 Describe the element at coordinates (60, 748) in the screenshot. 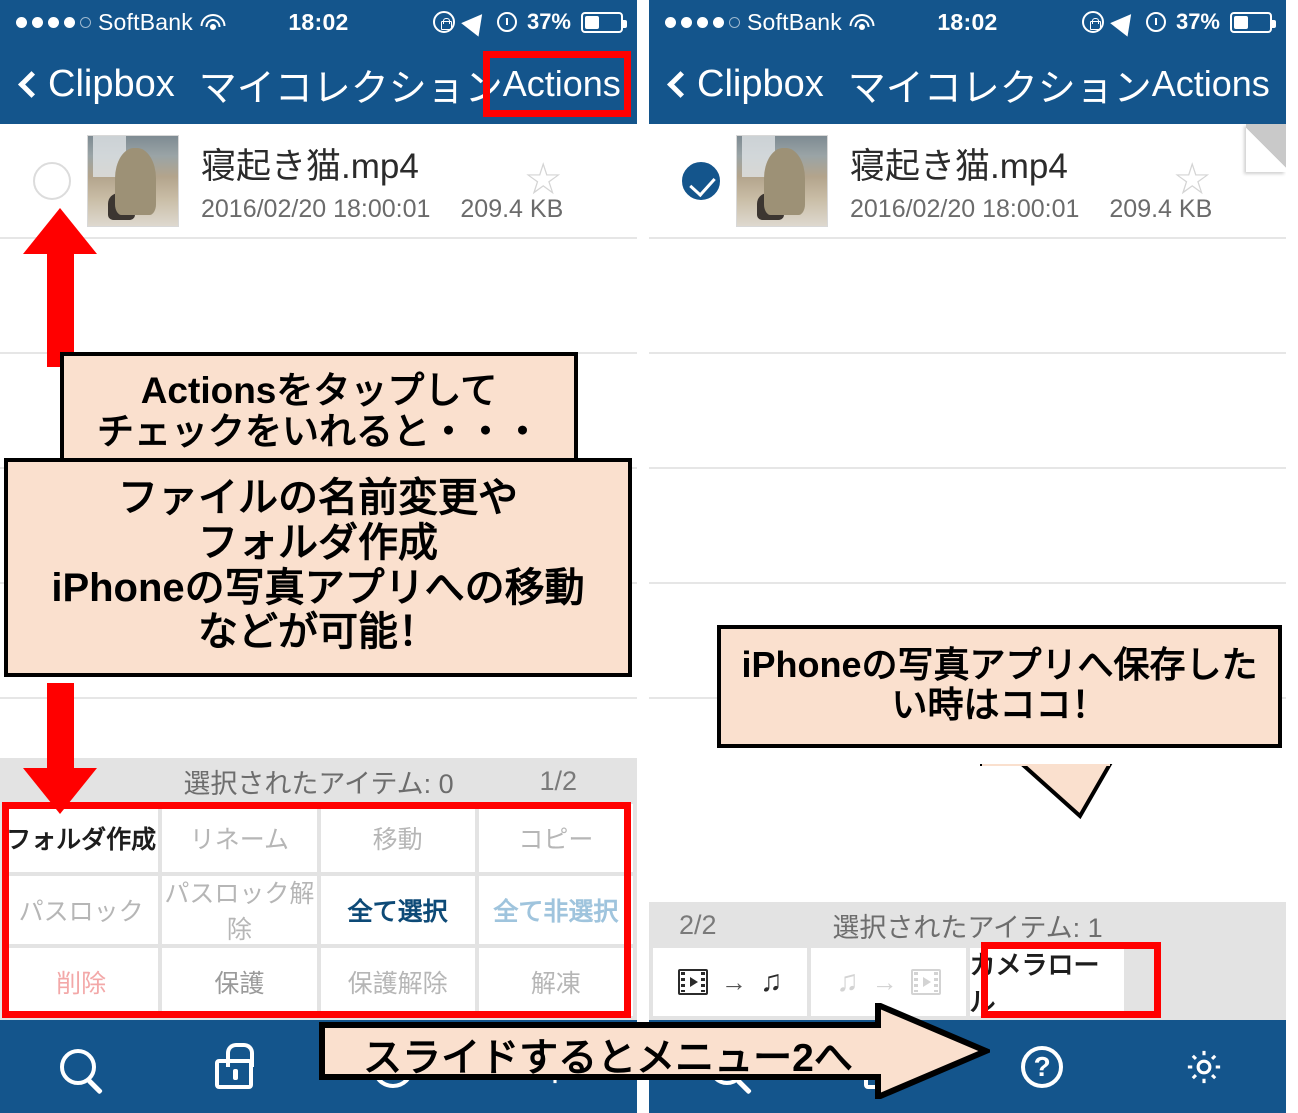

I see `red-arrow-down` at that location.